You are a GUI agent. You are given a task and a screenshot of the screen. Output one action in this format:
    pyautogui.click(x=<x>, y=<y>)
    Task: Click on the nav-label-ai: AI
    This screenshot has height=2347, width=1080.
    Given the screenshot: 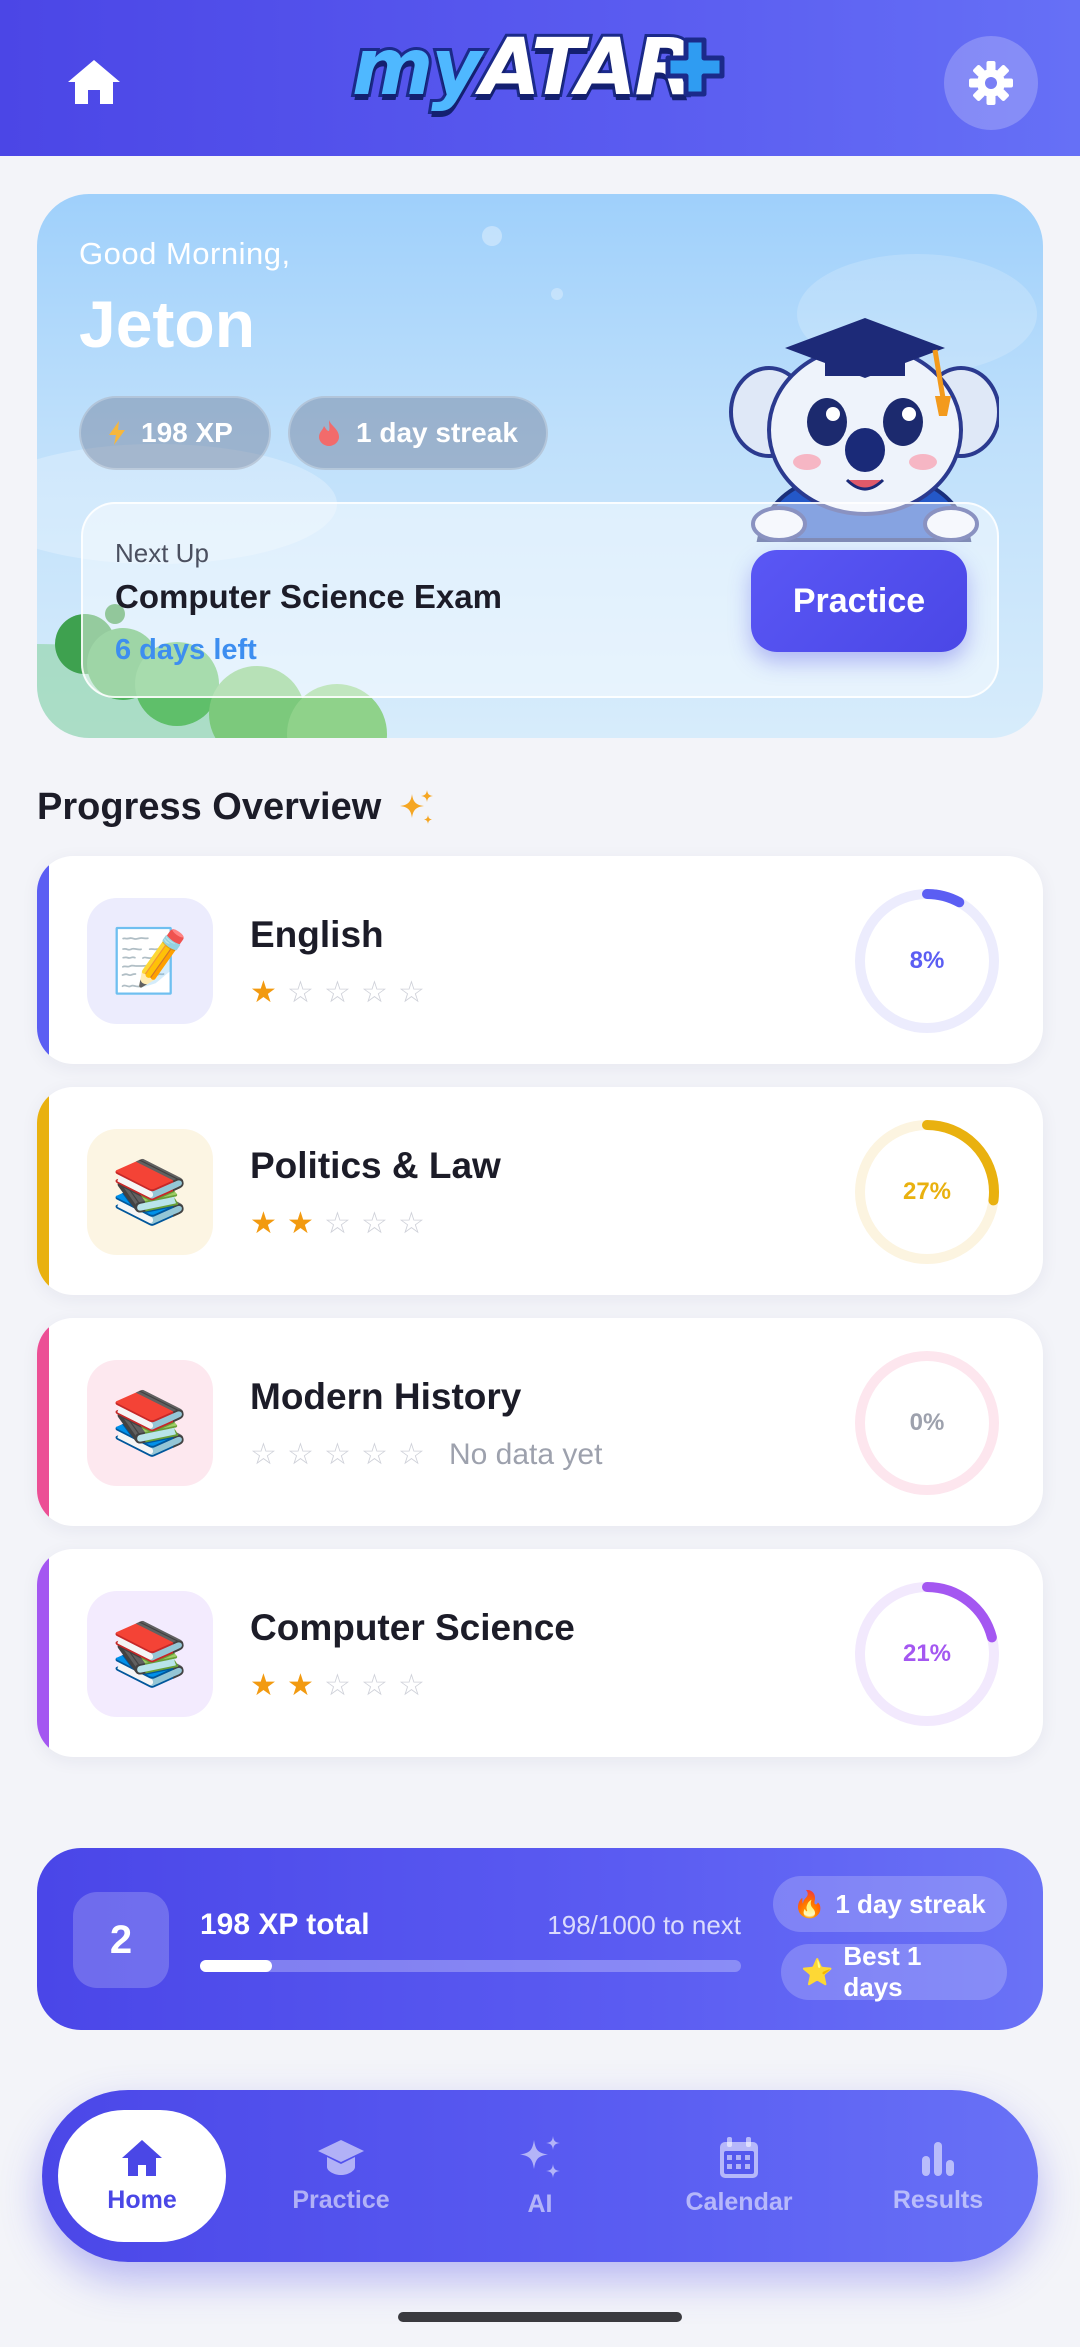 What is the action you would take?
    pyautogui.click(x=540, y=2203)
    